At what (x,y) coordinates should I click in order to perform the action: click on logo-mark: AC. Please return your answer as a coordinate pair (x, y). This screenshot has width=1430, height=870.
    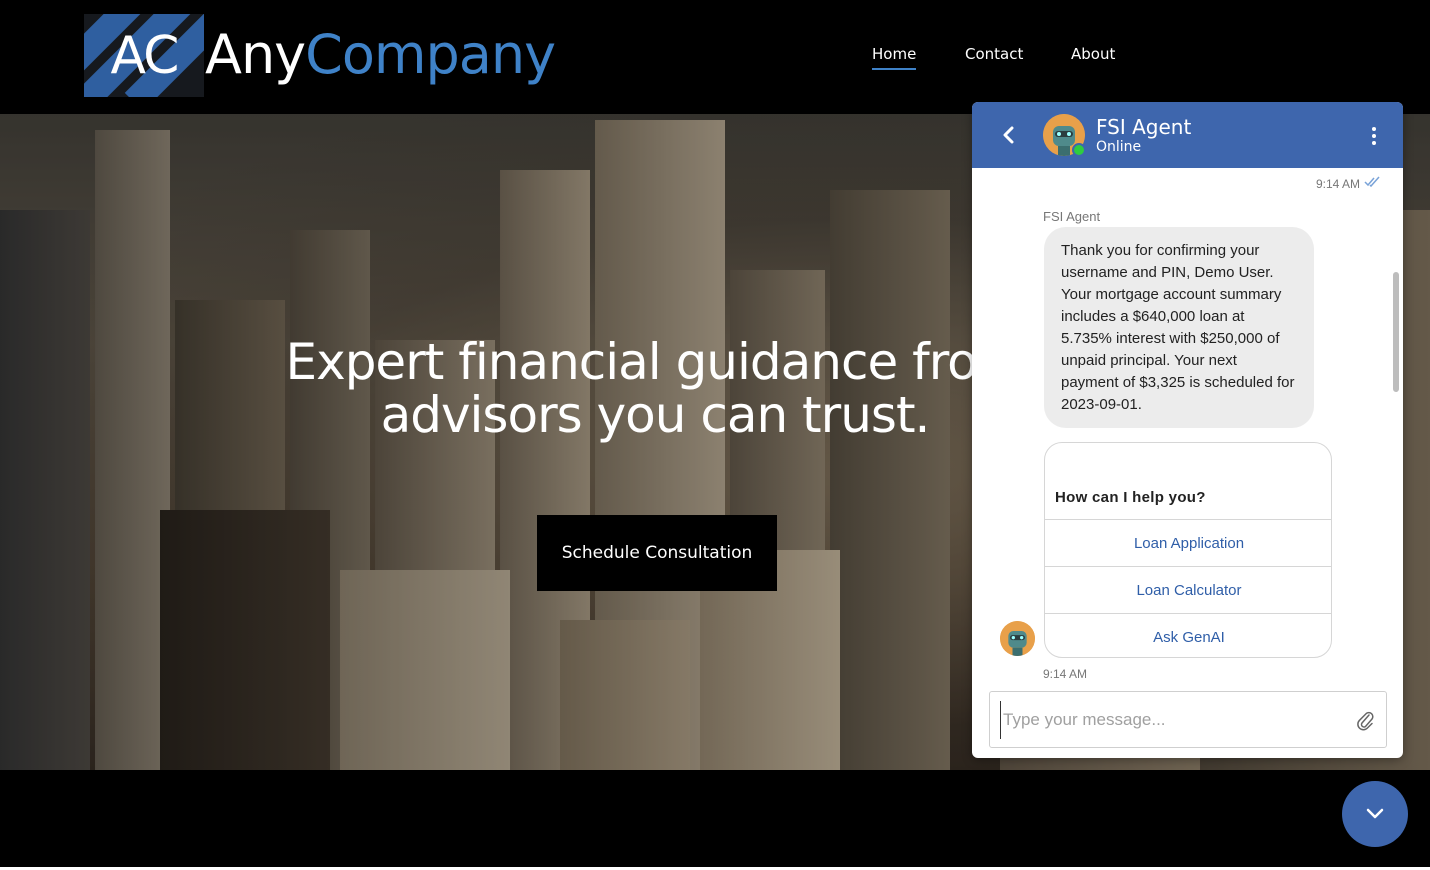
    Looking at the image, I should click on (144, 55).